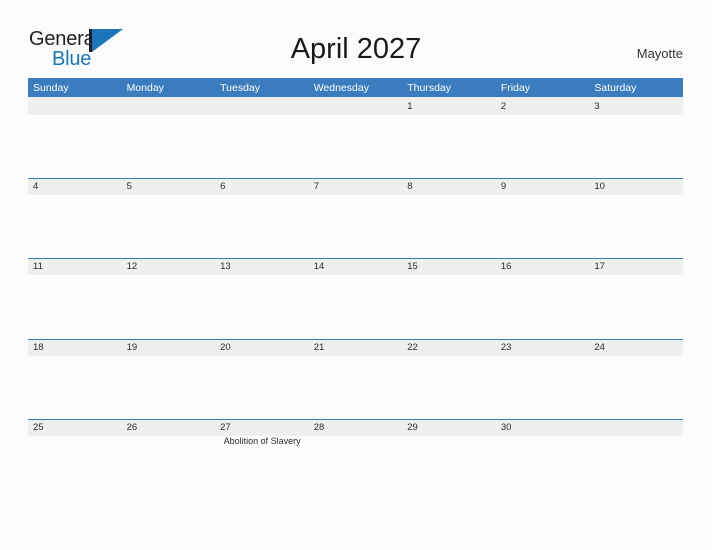 The height and width of the screenshot is (550, 712). I want to click on day-cell: 3, so click(636, 137).